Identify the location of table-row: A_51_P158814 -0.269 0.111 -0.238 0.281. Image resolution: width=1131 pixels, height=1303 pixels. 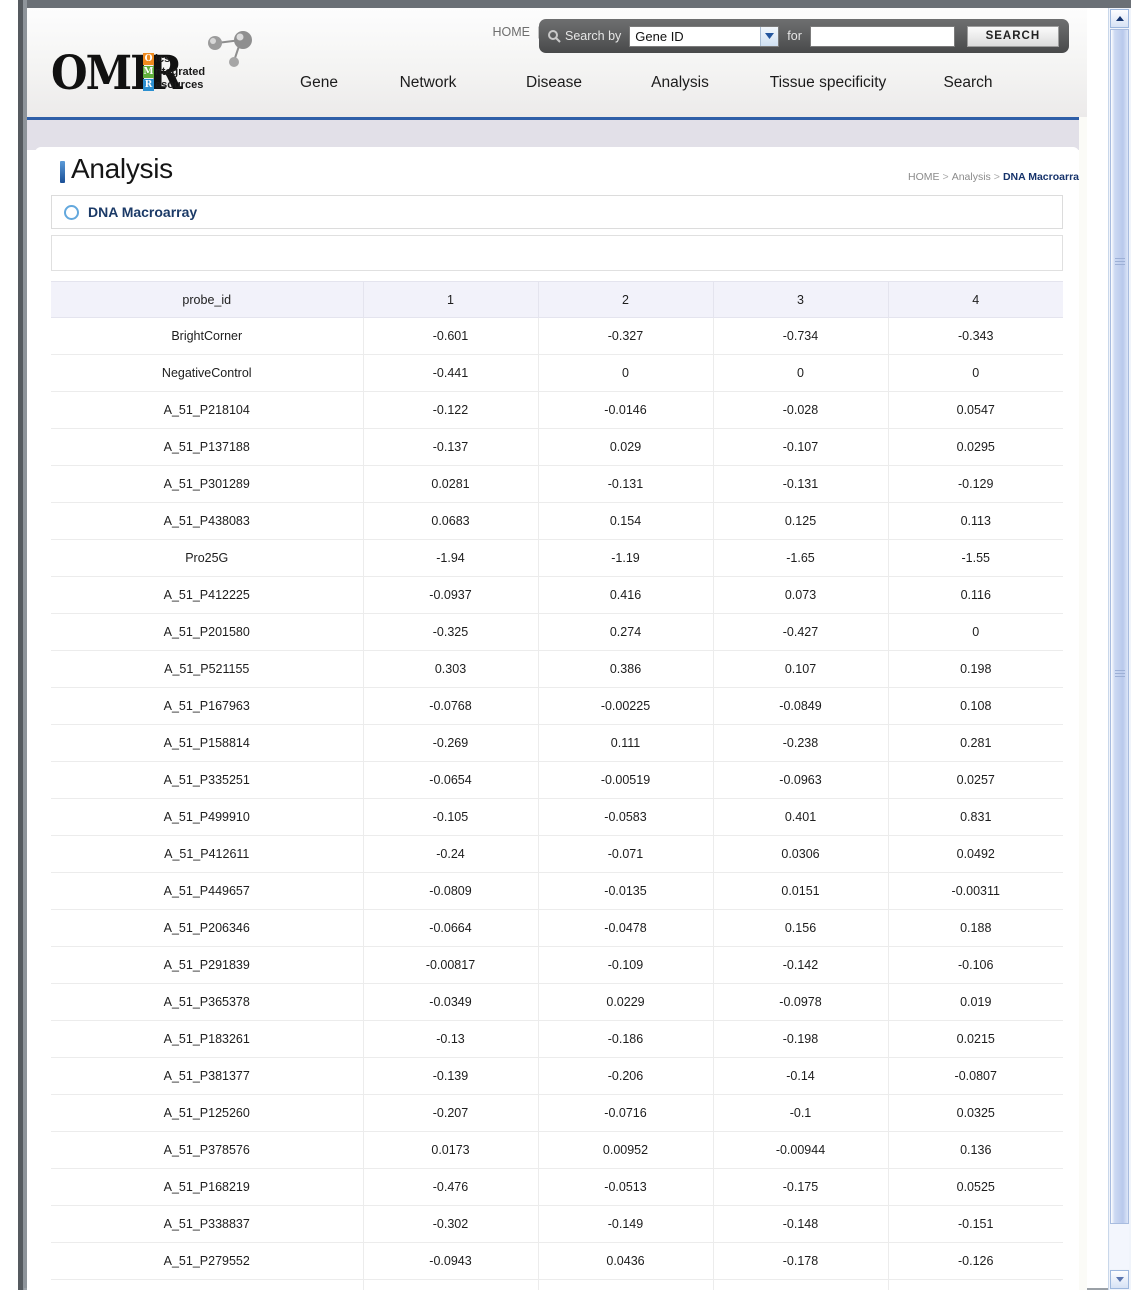
(557, 743).